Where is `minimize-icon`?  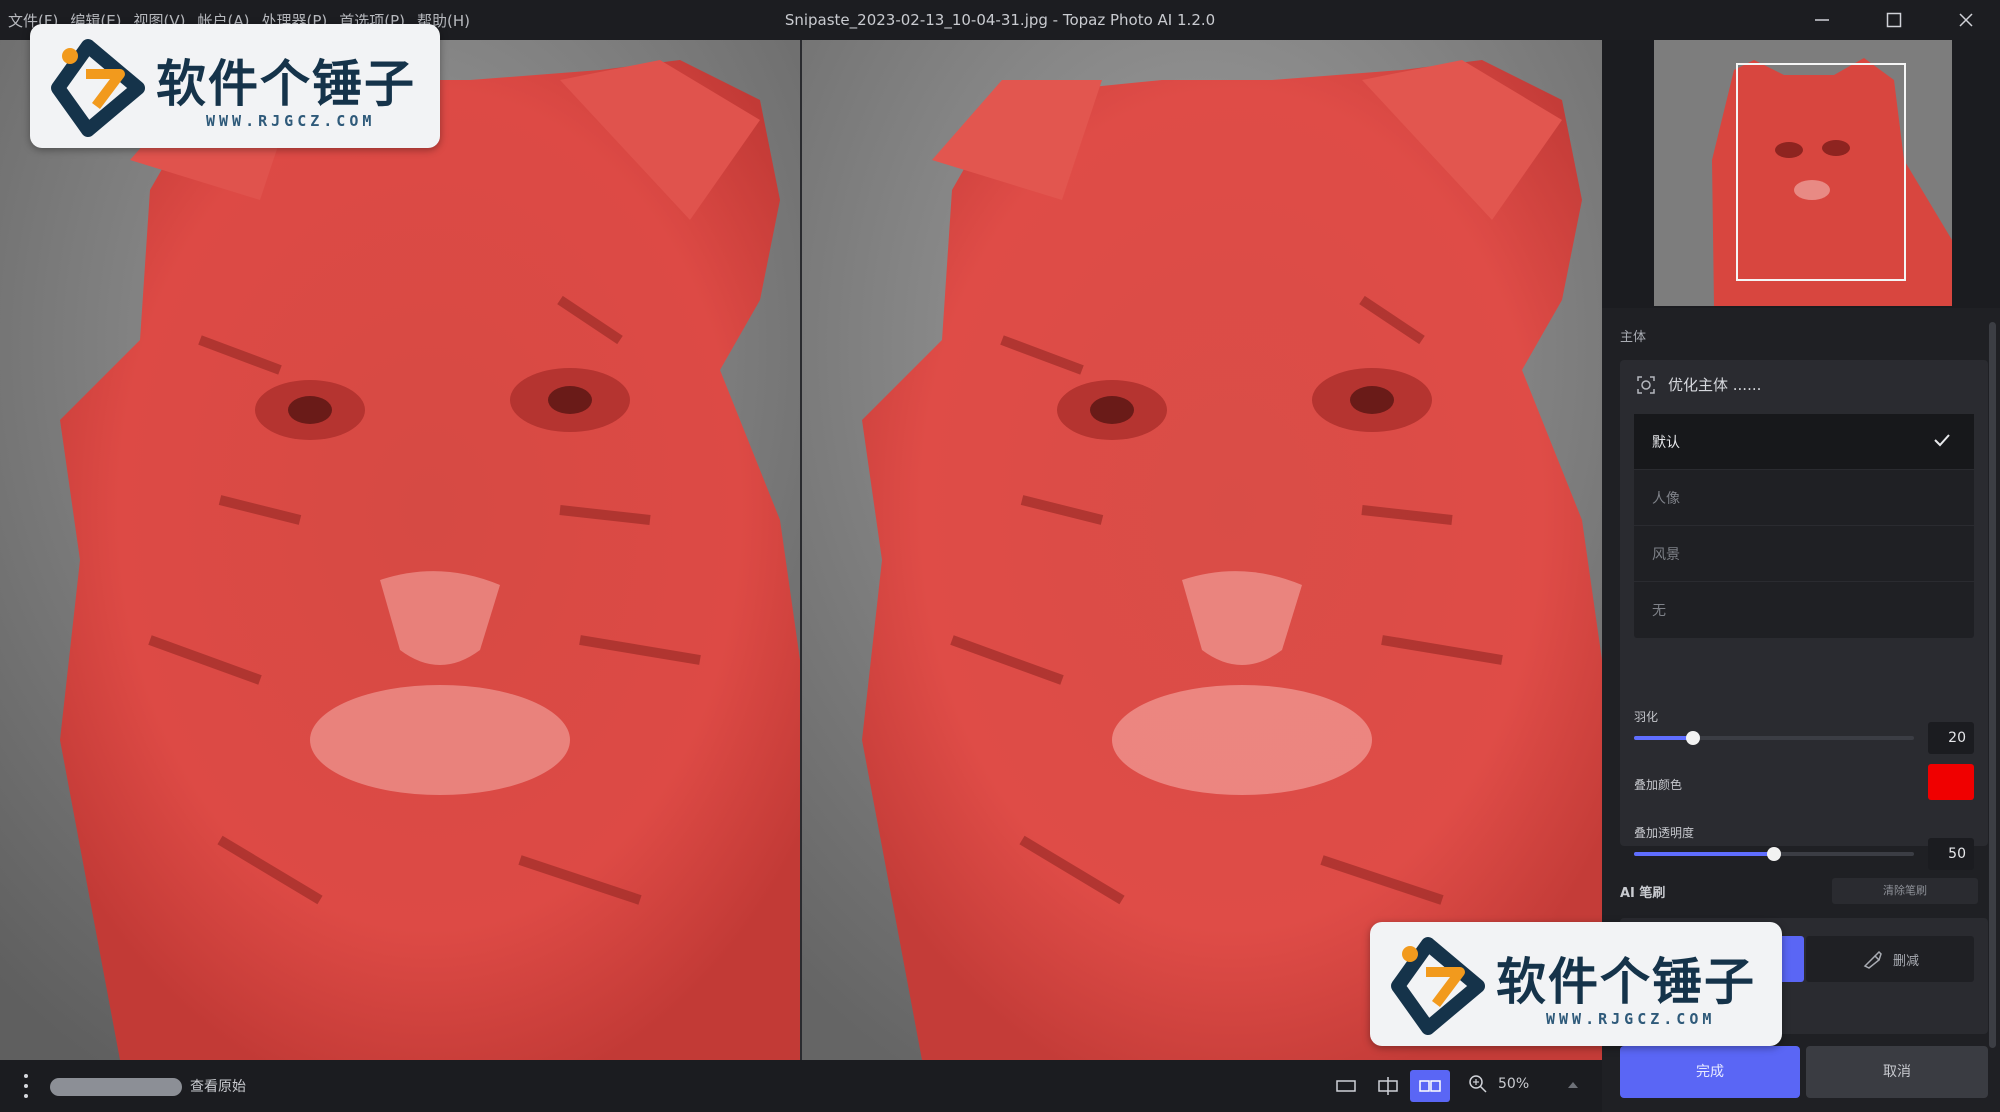
minimize-icon is located at coordinates (1822, 20).